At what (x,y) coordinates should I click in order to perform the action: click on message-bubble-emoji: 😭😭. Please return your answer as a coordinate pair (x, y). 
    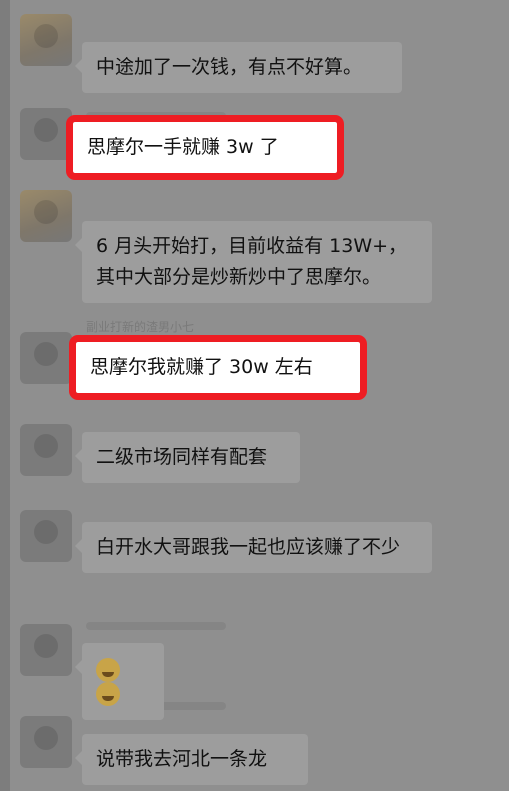
    Looking at the image, I should click on (119, 681).